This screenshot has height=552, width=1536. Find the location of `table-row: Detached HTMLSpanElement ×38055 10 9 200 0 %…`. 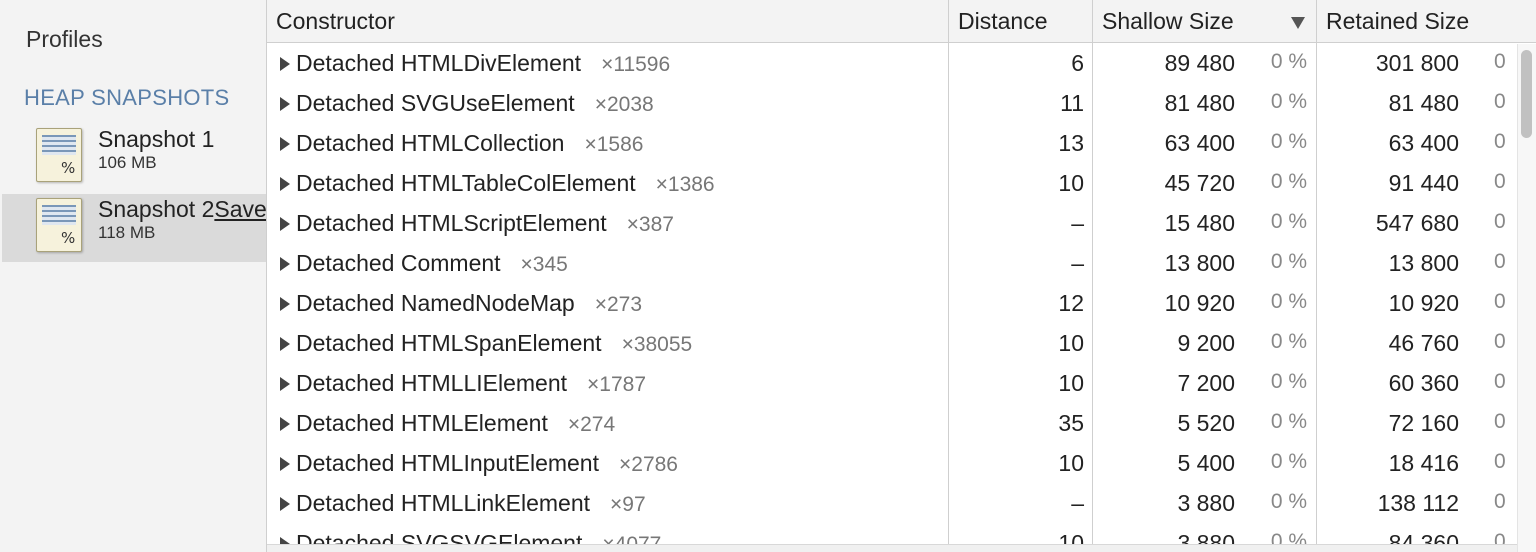

table-row: Detached HTMLSpanElement ×38055 10 9 200 0 %… is located at coordinates (892, 344).